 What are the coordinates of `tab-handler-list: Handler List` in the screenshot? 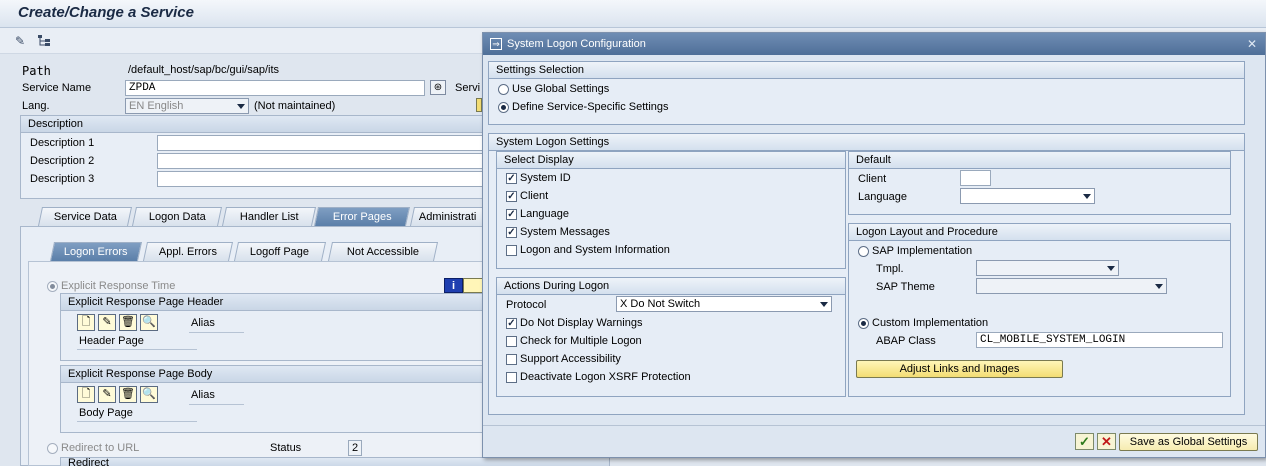 It's located at (269, 216).